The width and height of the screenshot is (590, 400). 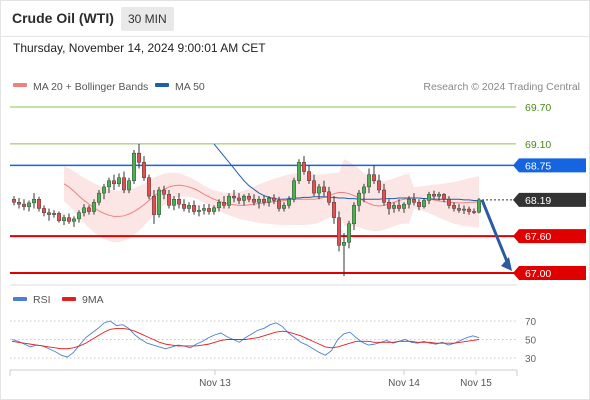 I want to click on rsi-legend-label: RSI, so click(x=42, y=300).